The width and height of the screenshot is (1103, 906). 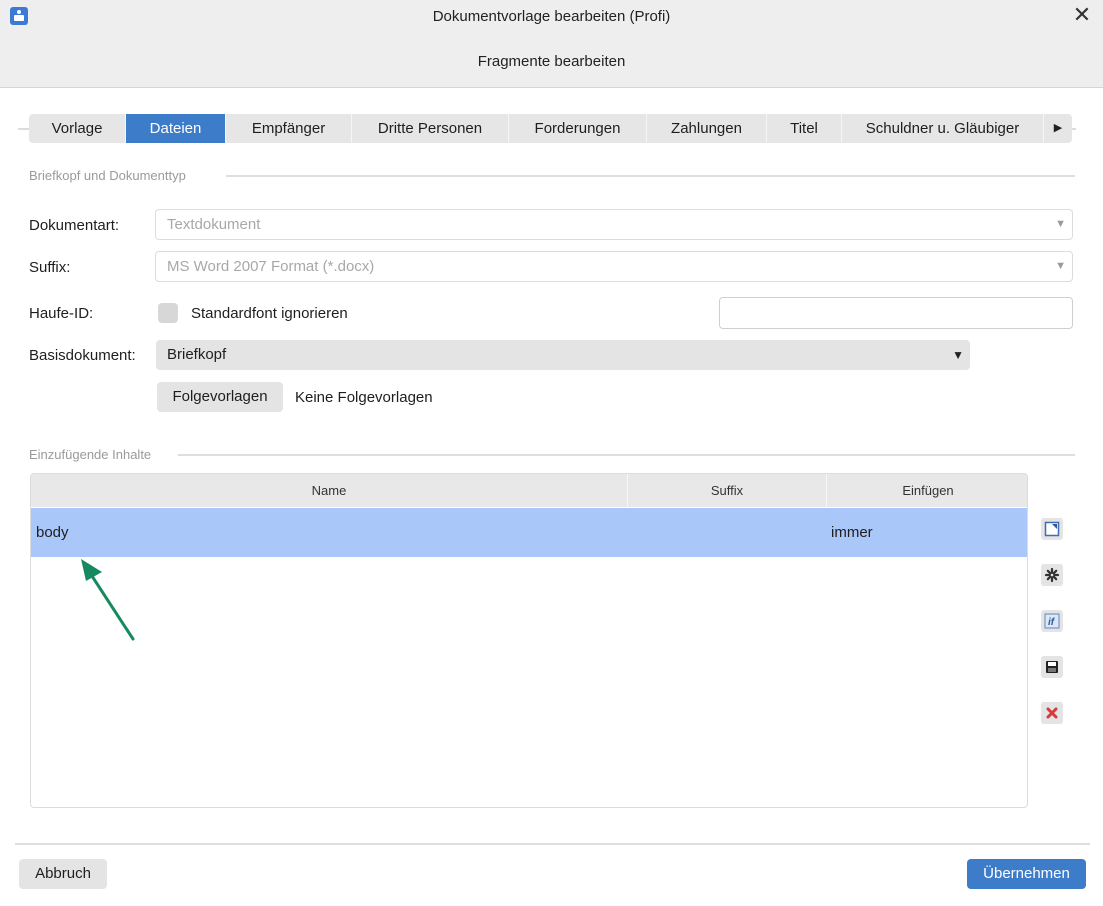 What do you see at coordinates (551, 61) in the screenshot?
I see `dialog-subtitle: Fragmente bearbeiten` at bounding box center [551, 61].